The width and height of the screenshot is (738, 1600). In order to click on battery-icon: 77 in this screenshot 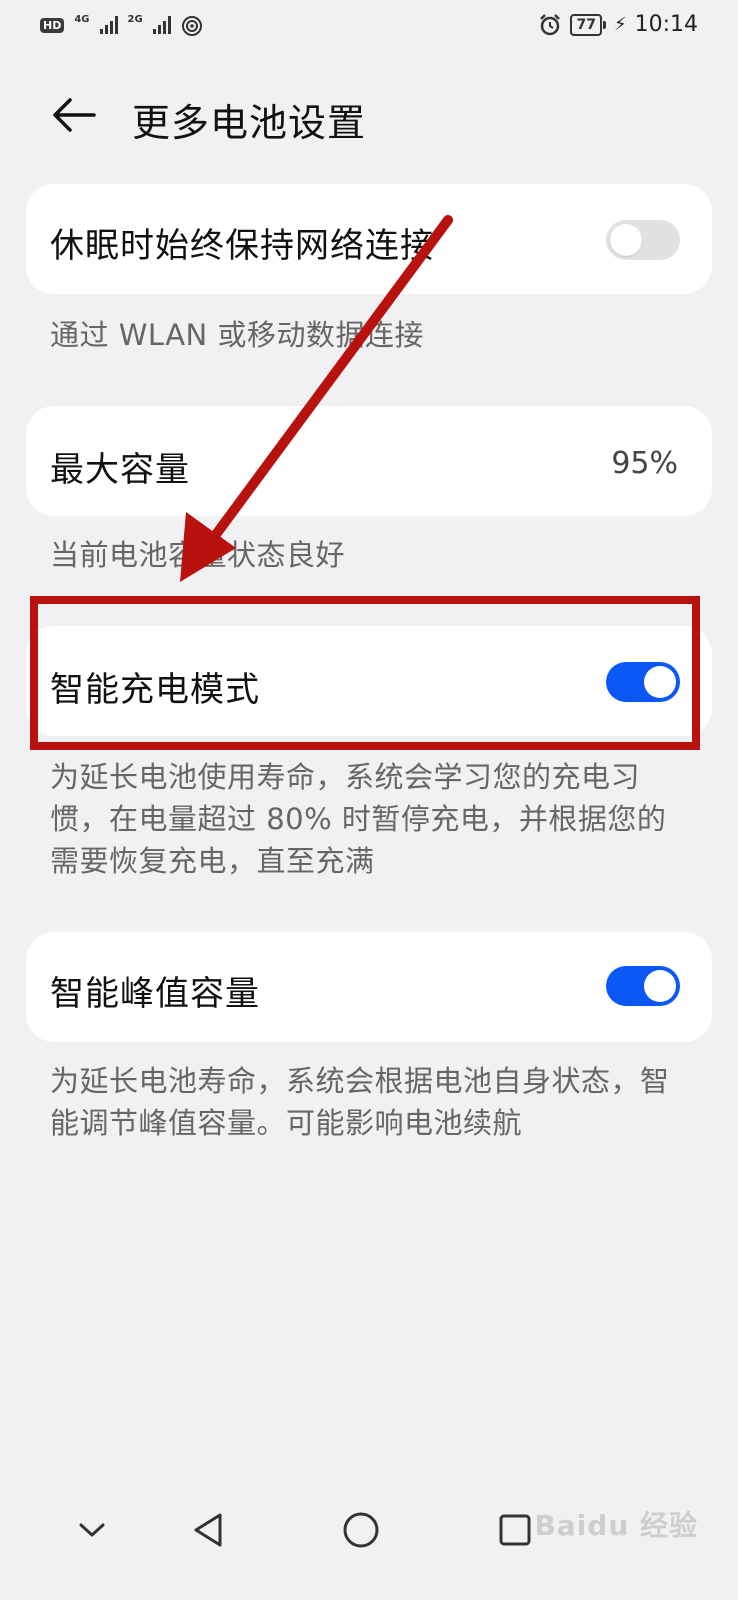, I will do `click(588, 24)`.